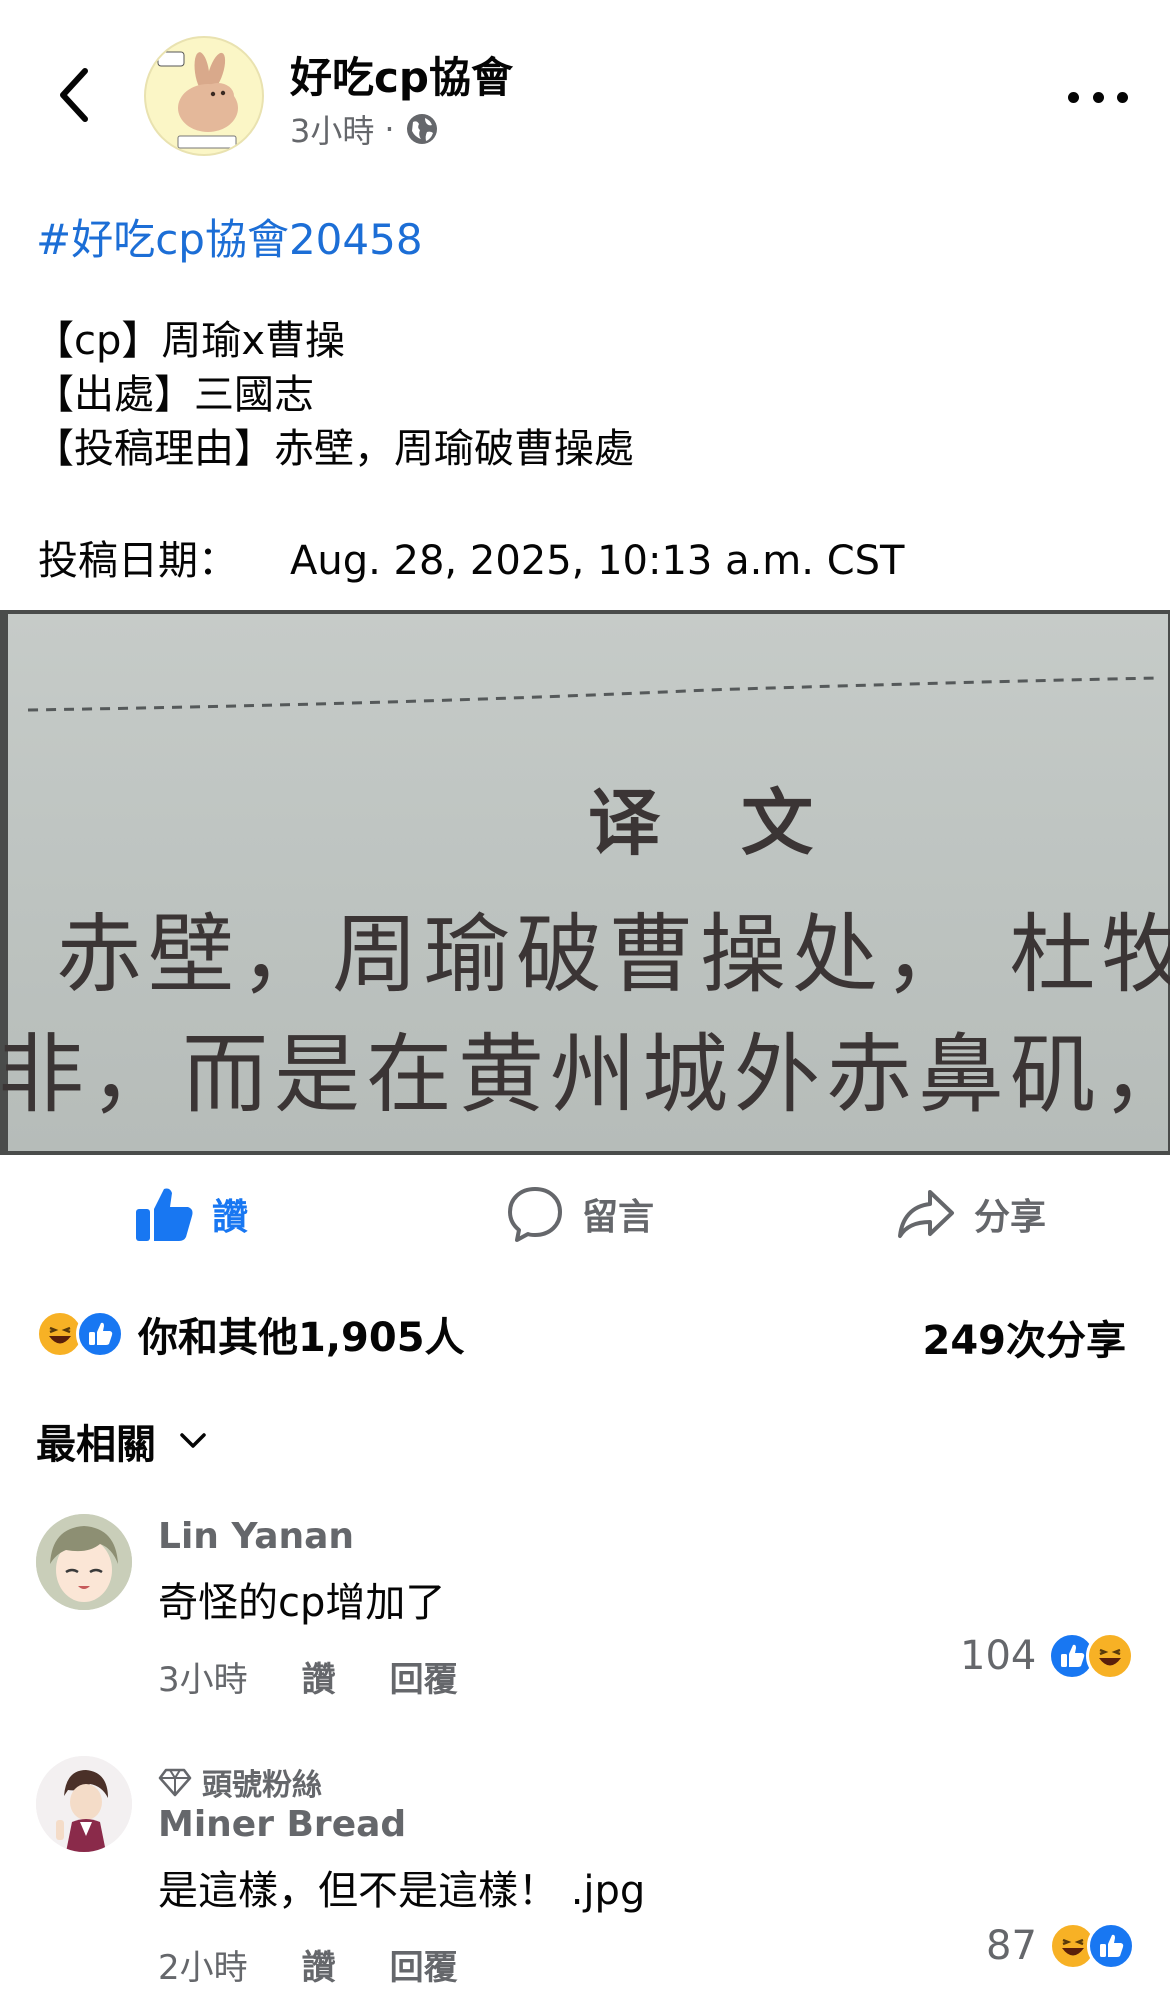 This screenshot has height=1994, width=1170. I want to click on more-icon, so click(1073, 97).